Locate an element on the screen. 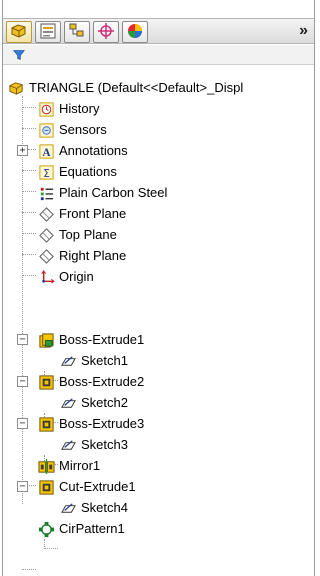  tree-item-sketch1: Sketch1 is located at coordinates (93, 361).